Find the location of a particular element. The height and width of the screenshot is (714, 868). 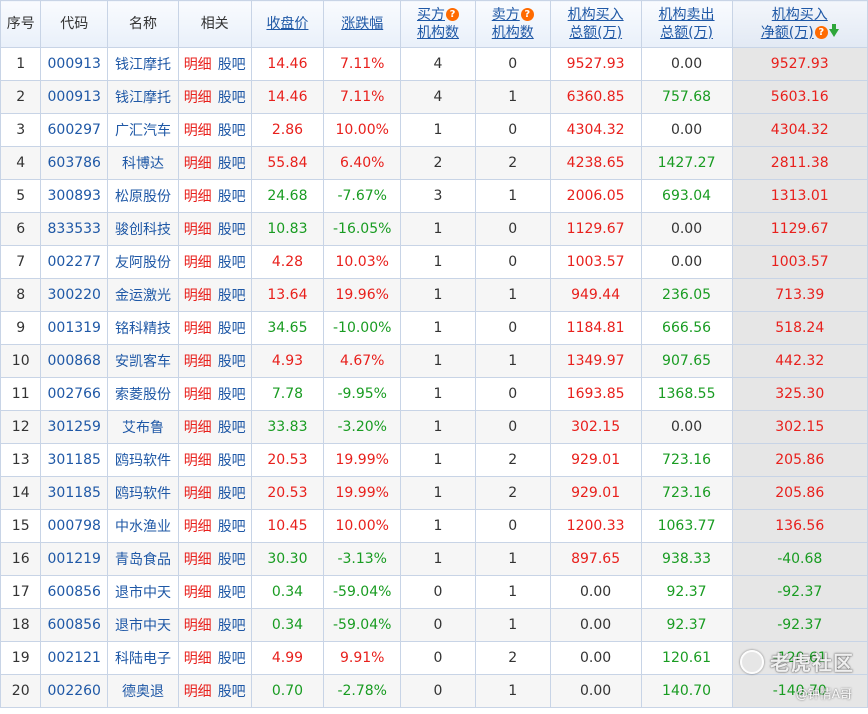

stock-code-link: 301259 is located at coordinates (74, 427).